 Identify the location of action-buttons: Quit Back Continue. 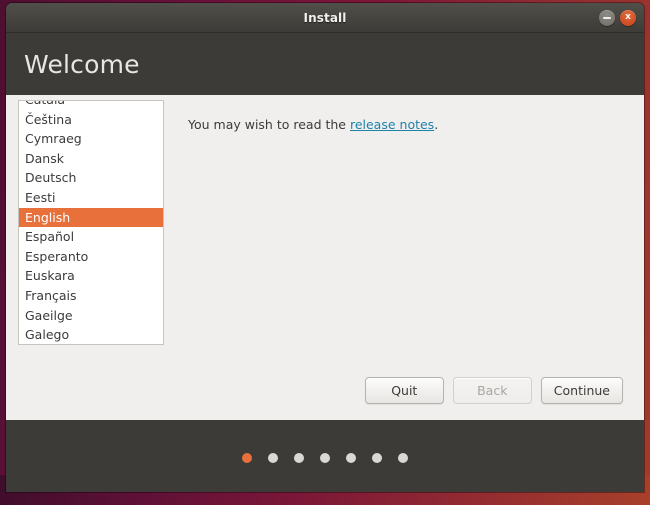
(493, 390).